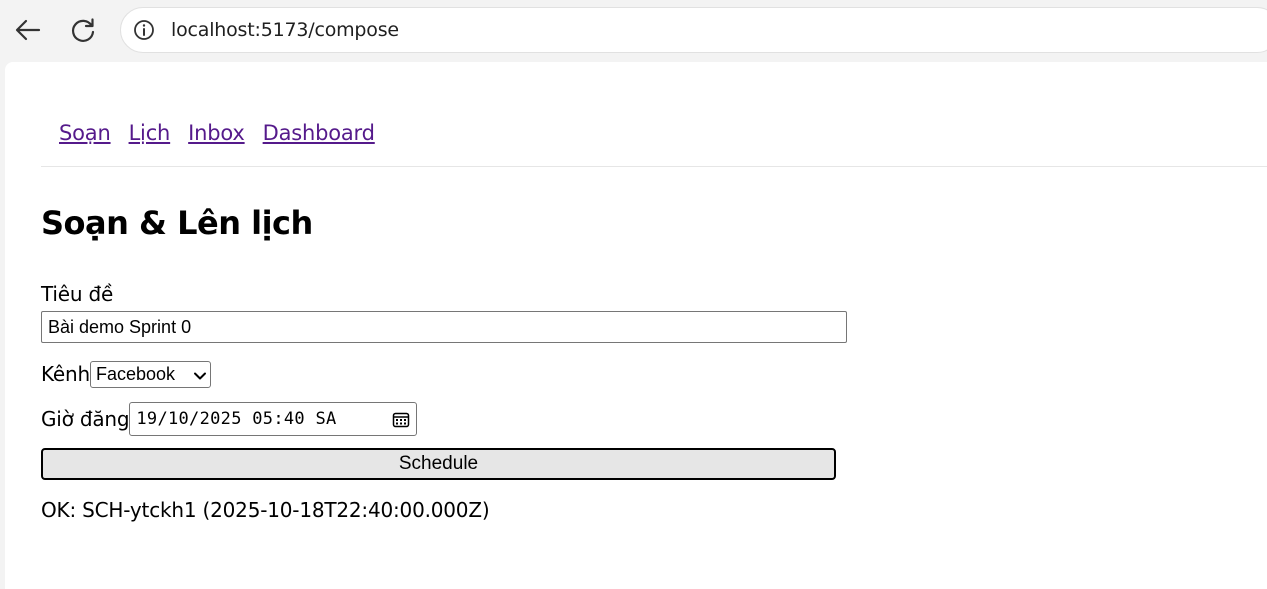  What do you see at coordinates (401, 420) in the screenshot?
I see `calendar-icon` at bounding box center [401, 420].